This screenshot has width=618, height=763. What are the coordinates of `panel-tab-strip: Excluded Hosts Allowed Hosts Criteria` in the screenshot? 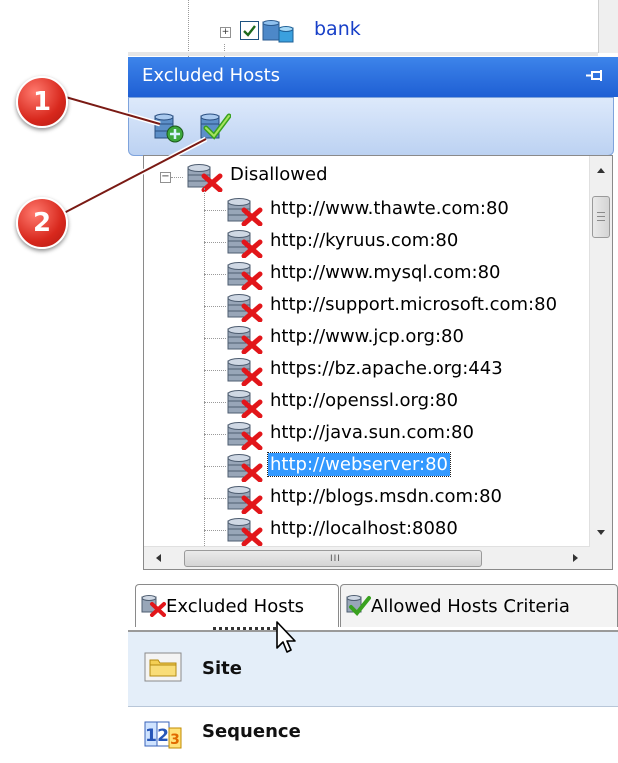 It's located at (373, 606).